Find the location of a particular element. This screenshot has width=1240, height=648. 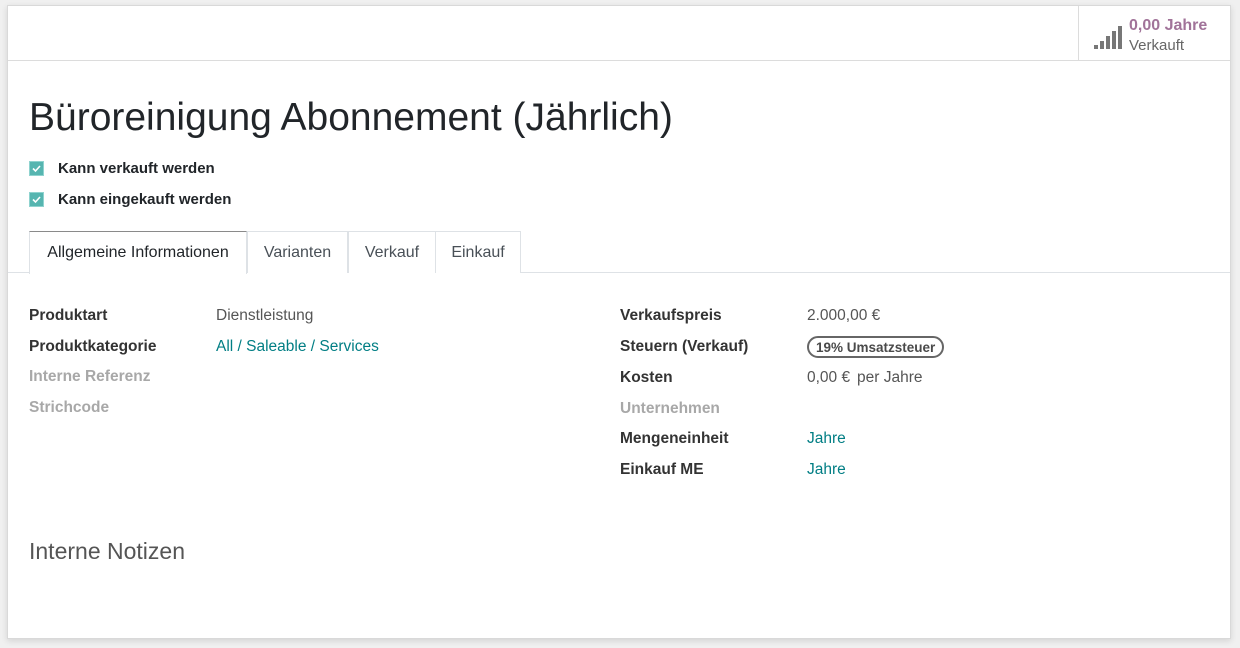

tab-purchase: Einkauf is located at coordinates (478, 252).